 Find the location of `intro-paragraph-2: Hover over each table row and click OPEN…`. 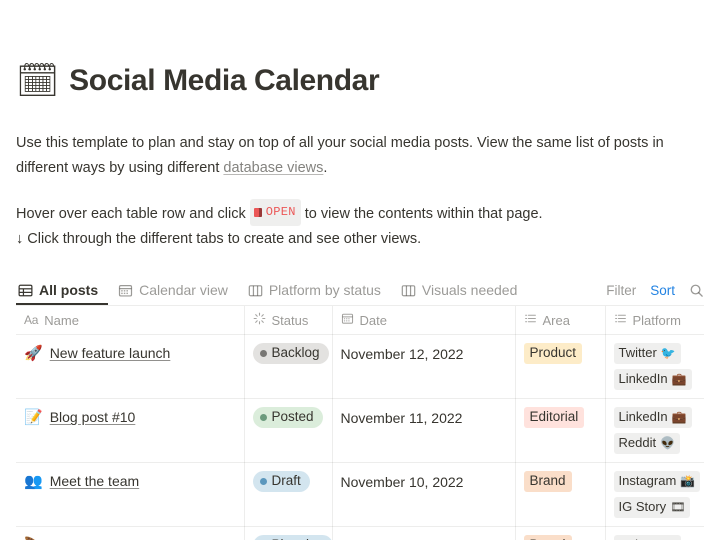

intro-paragraph-2: Hover over each table row and click OPEN… is located at coordinates (360, 225).